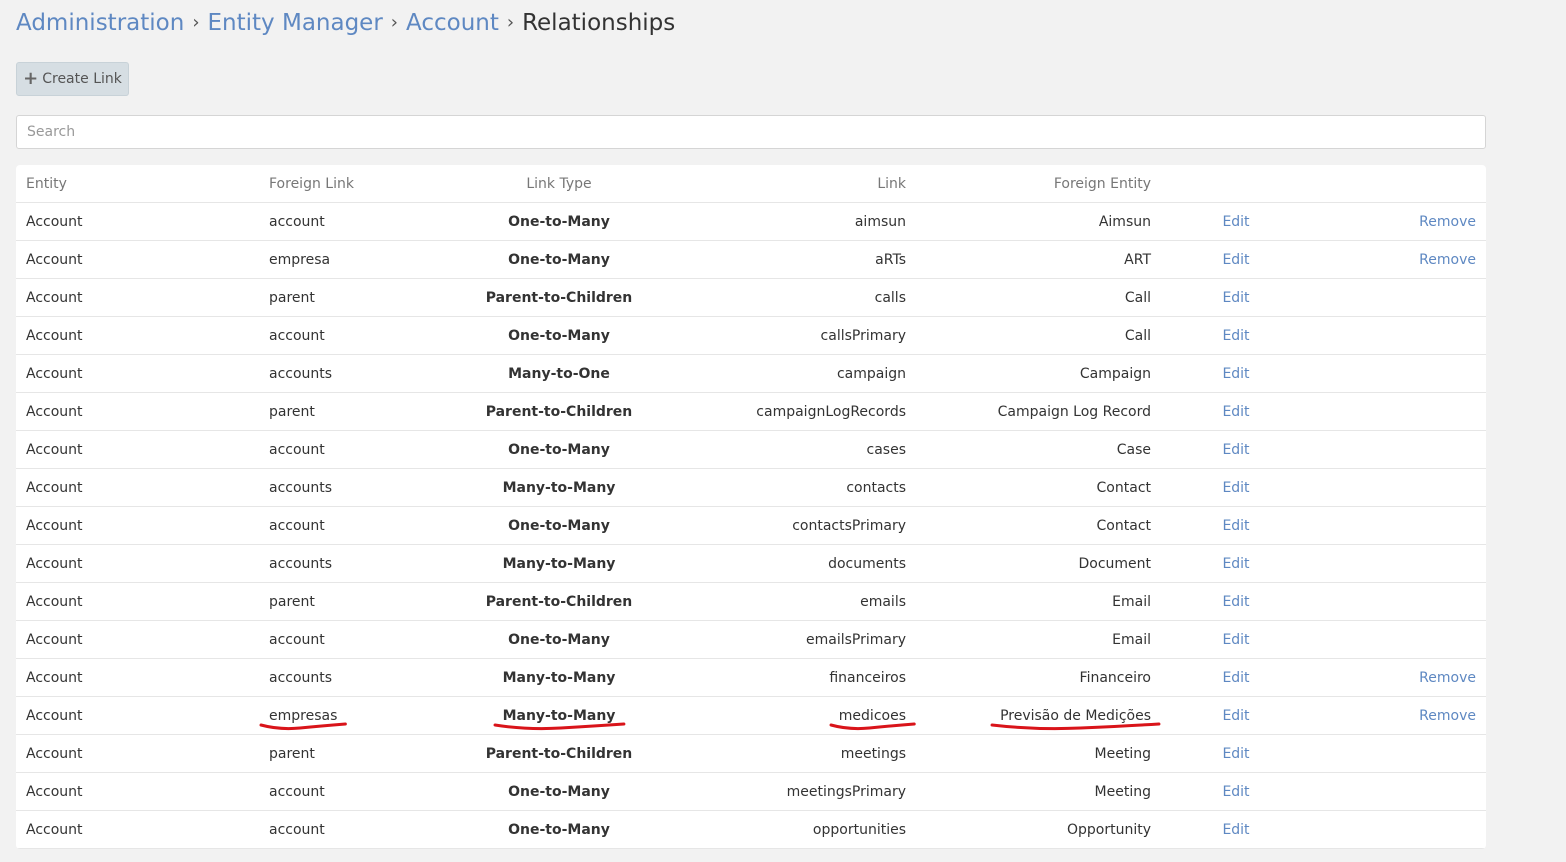 The height and width of the screenshot is (862, 1566). Describe the element at coordinates (849, 525) in the screenshot. I see `link-cell-text: contactsPrimary` at that location.